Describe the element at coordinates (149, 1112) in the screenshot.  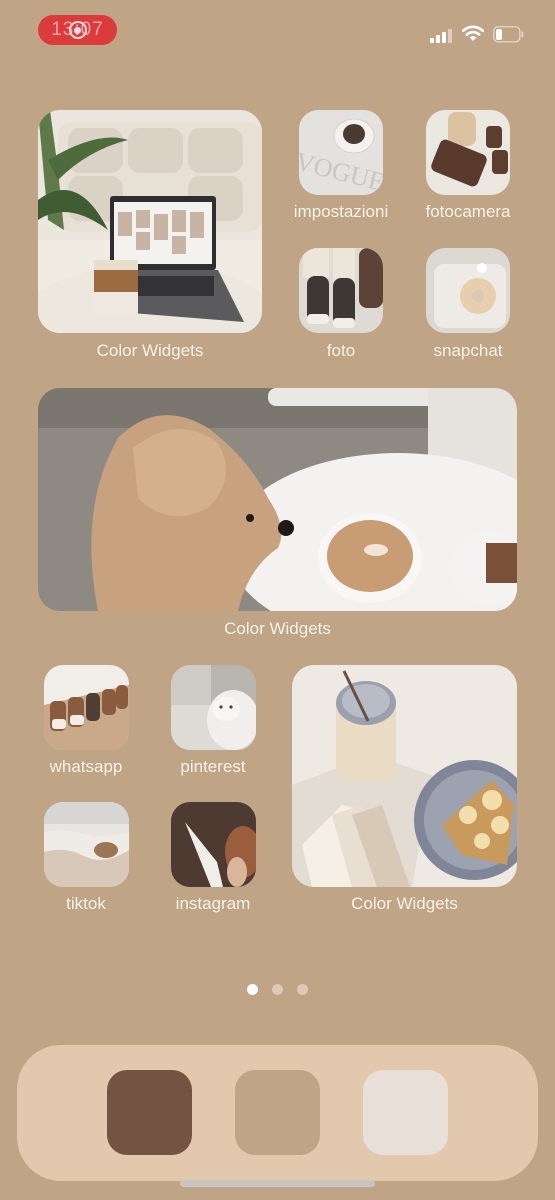
I see `dock-app-brown` at that location.